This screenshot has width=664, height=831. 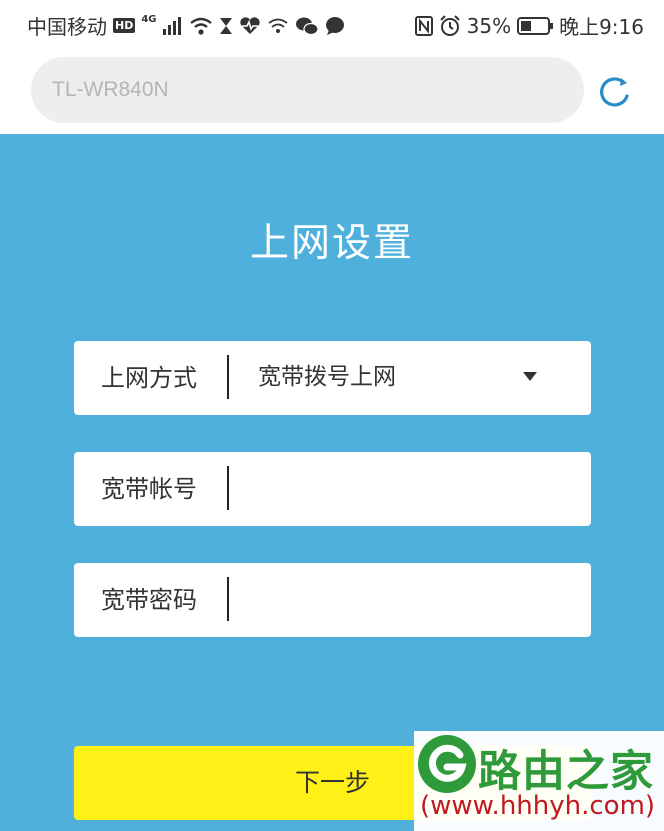 What do you see at coordinates (172, 25) in the screenshot?
I see `signal-icon` at bounding box center [172, 25].